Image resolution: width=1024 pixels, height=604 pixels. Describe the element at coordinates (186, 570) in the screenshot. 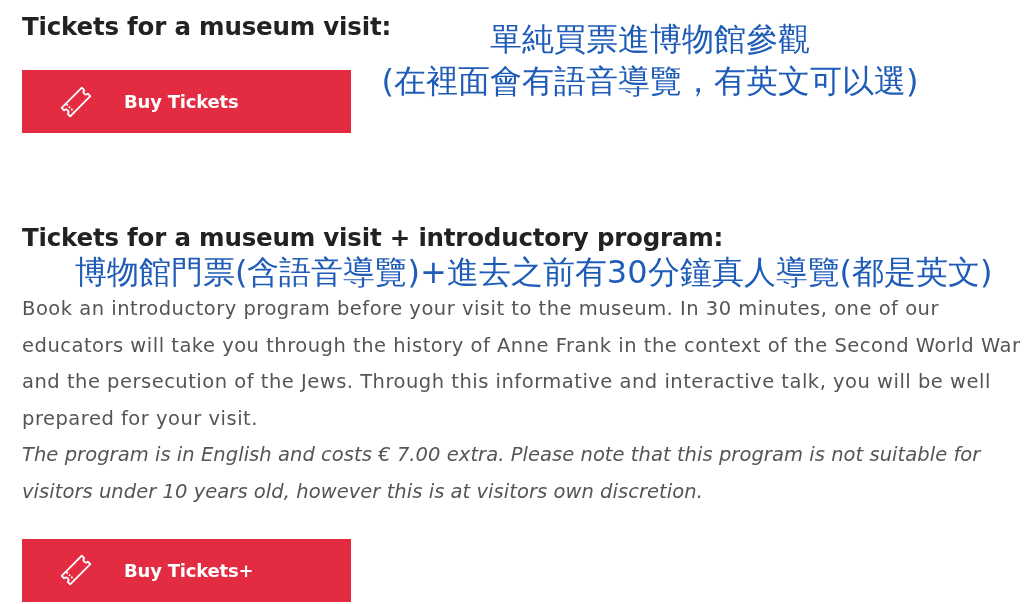

I see `buy-tickets-button: Buy Tickets+` at that location.